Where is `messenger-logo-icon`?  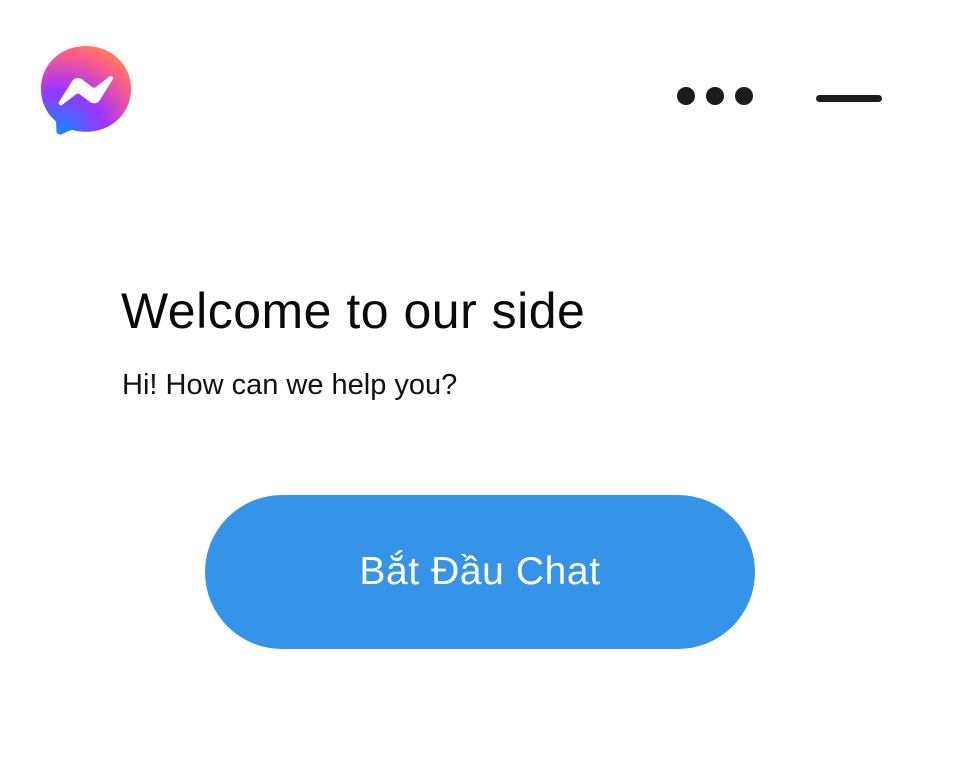 messenger-logo-icon is located at coordinates (86, 91).